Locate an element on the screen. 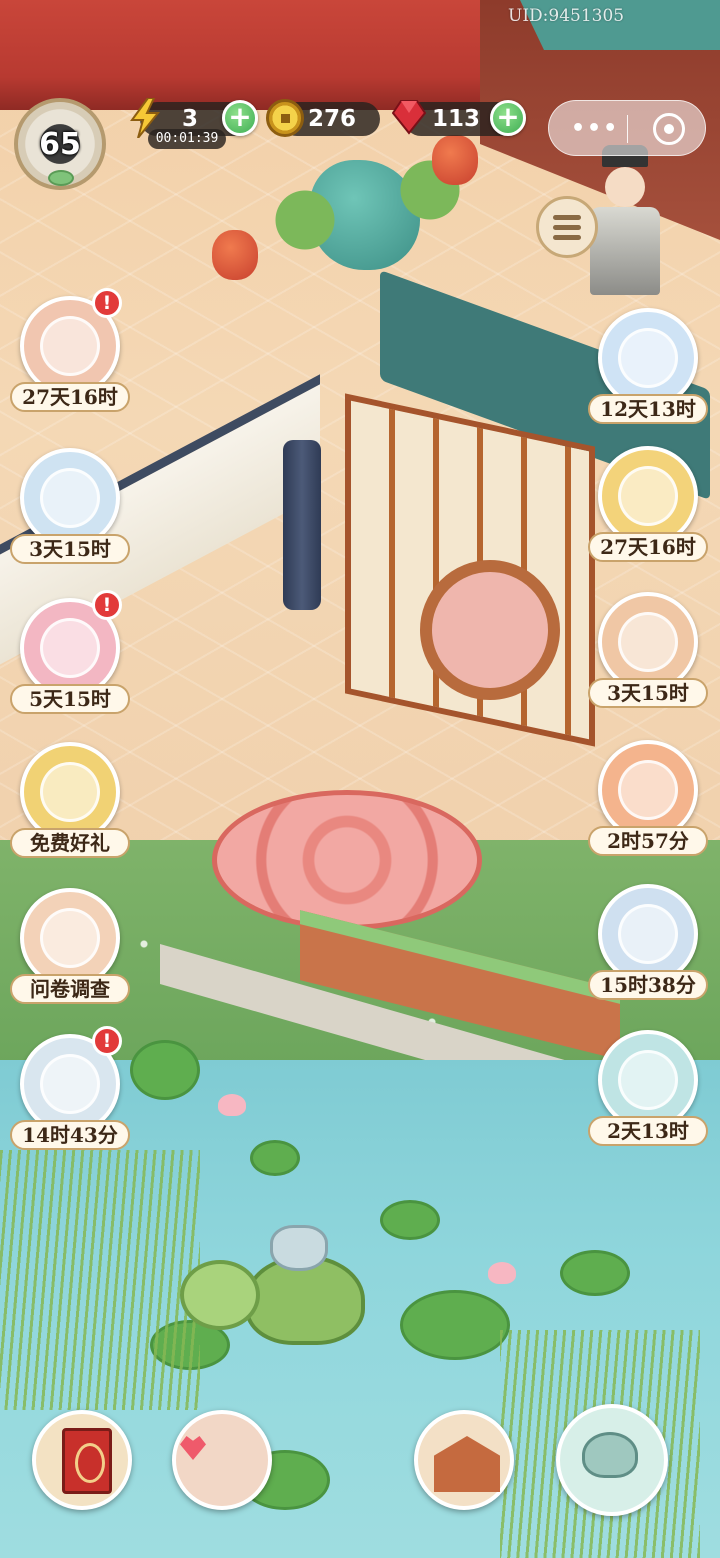 This screenshot has height=1558, width=720. event-button-left-2: 3天15时 is located at coordinates (70, 513).